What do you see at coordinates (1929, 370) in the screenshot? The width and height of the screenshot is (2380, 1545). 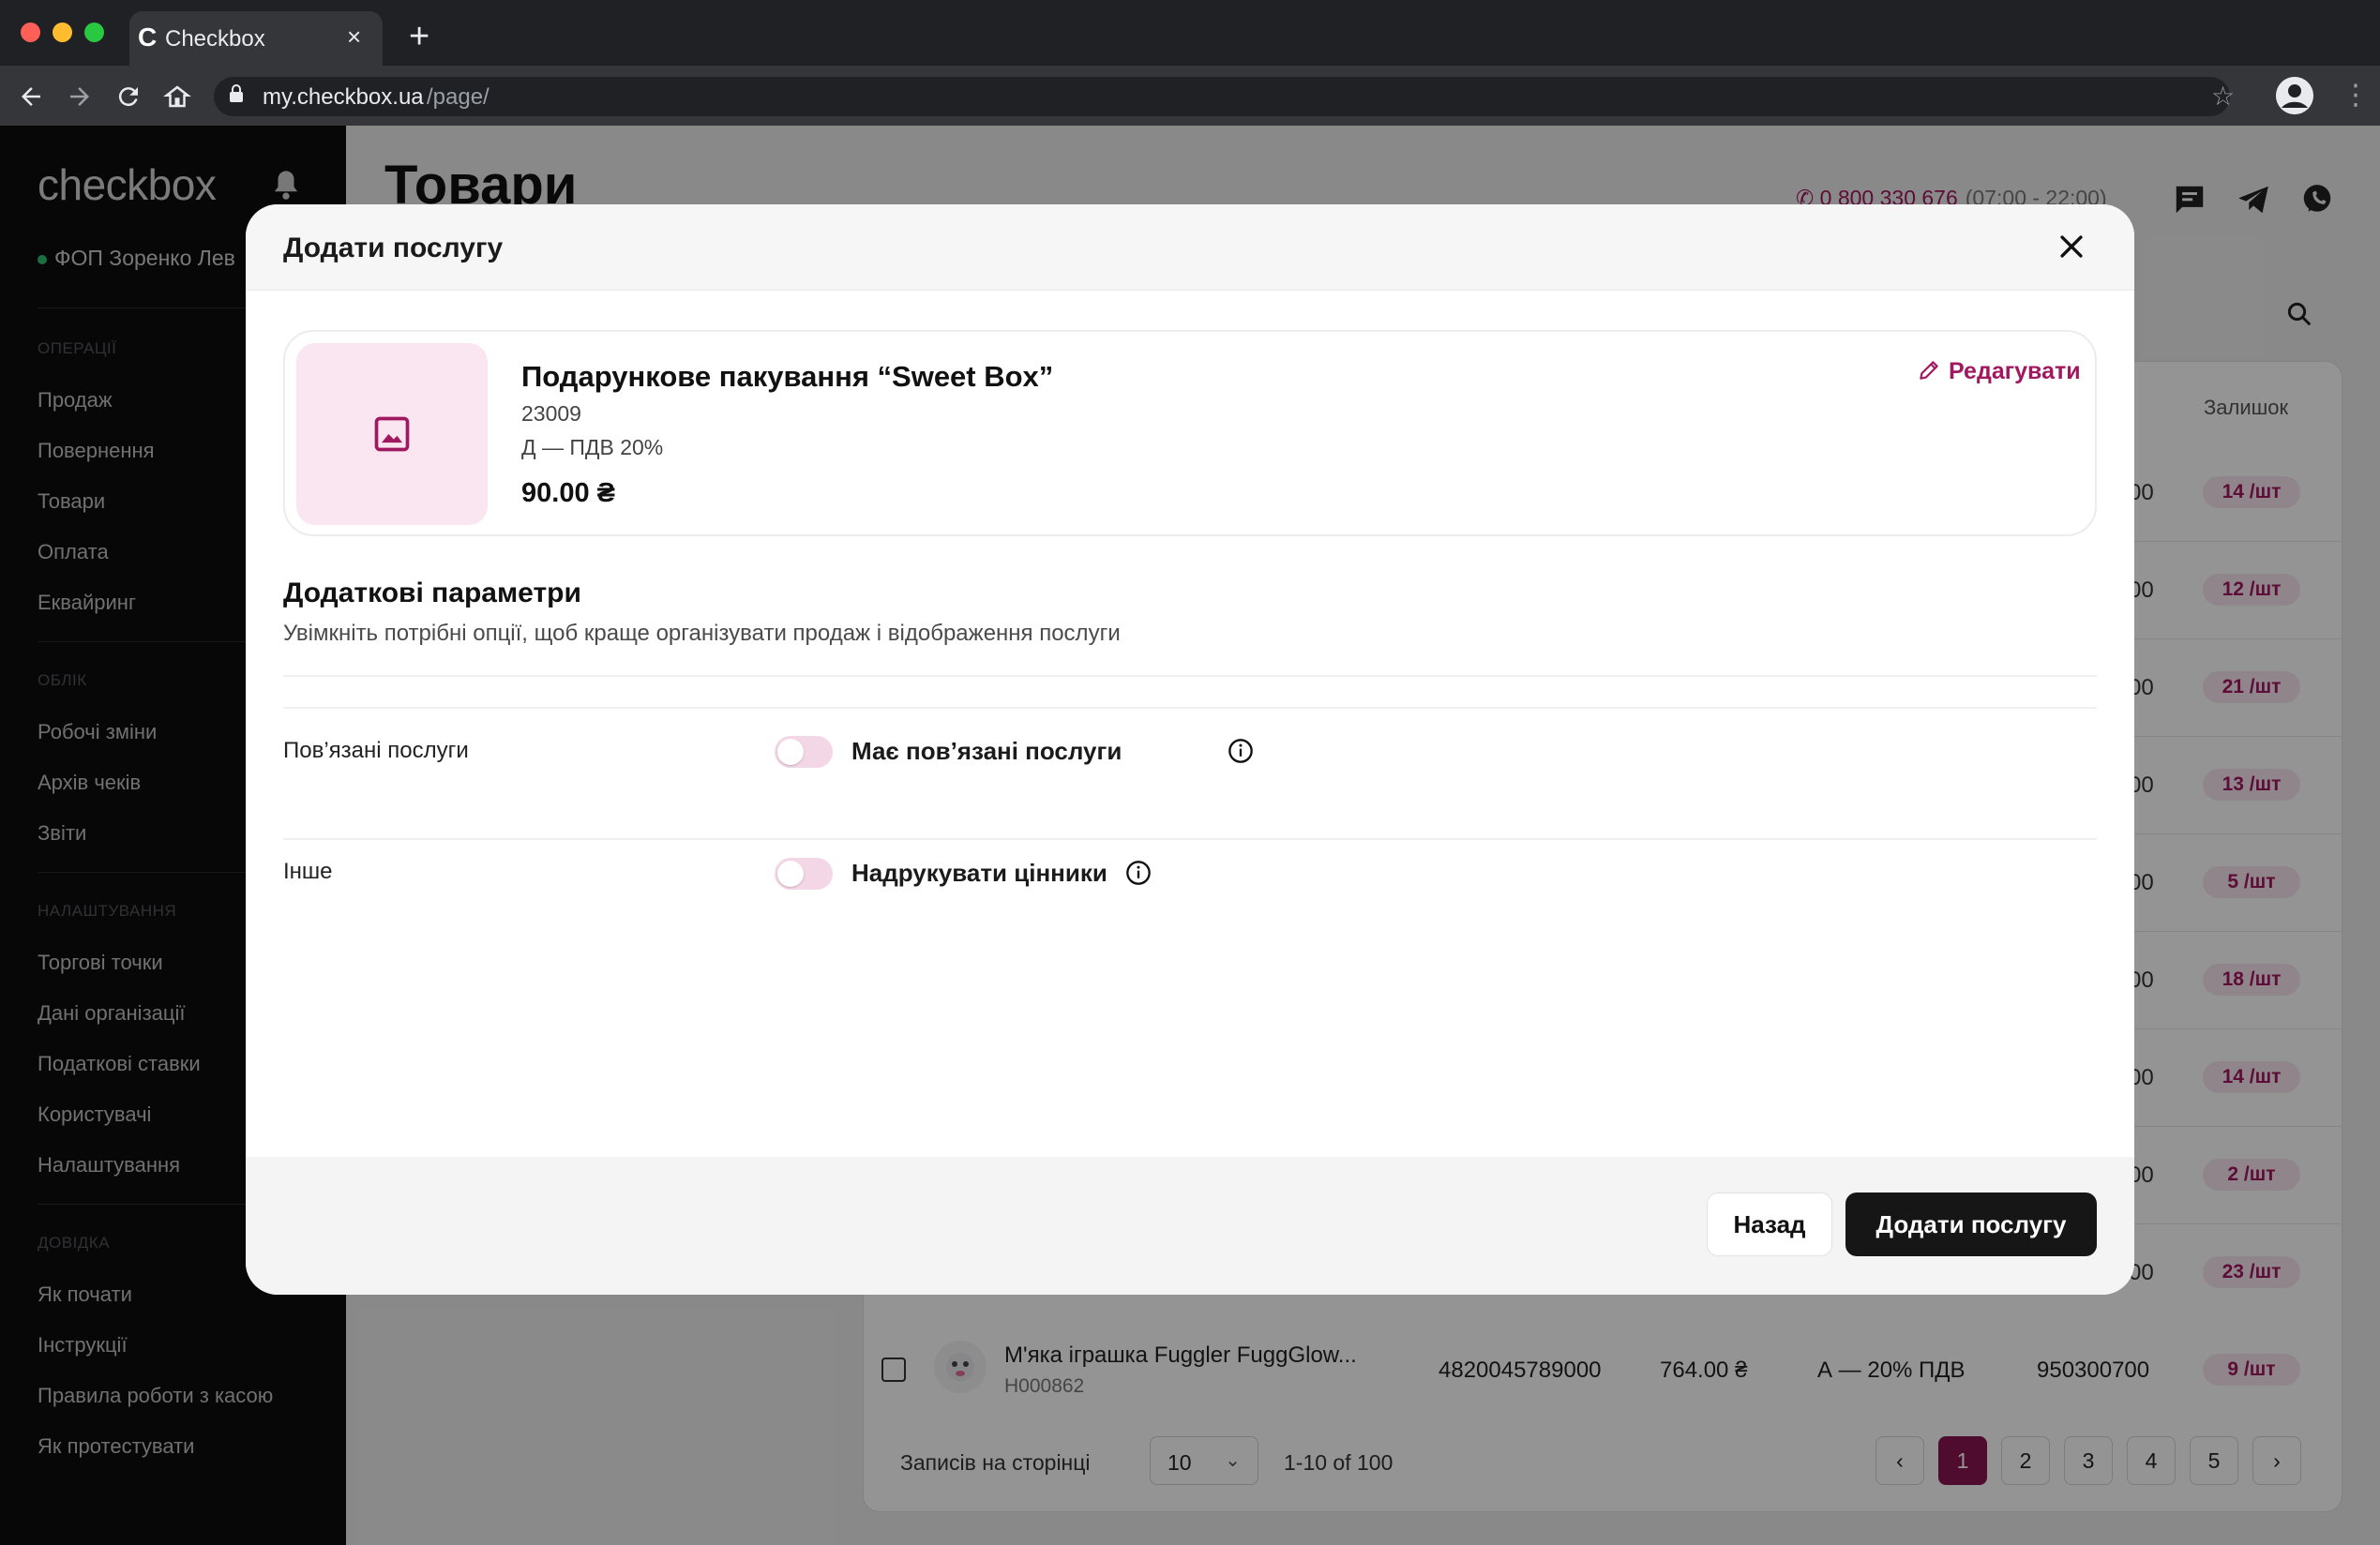 I see `pencil-icon` at bounding box center [1929, 370].